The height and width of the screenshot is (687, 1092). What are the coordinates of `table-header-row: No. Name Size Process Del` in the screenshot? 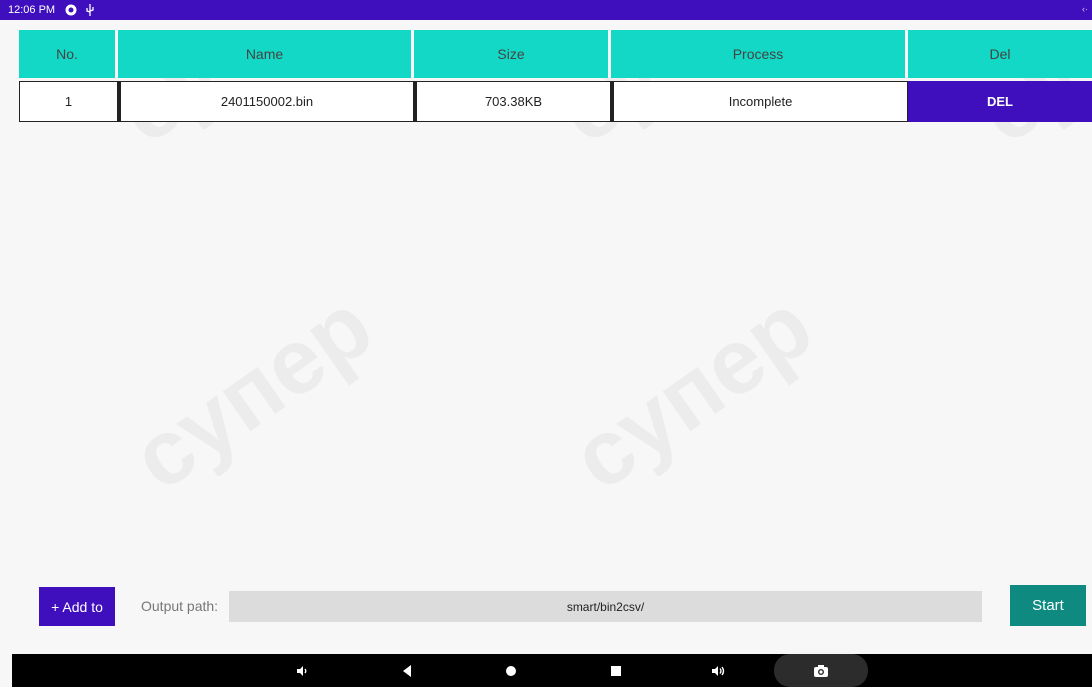 It's located at (555, 54).